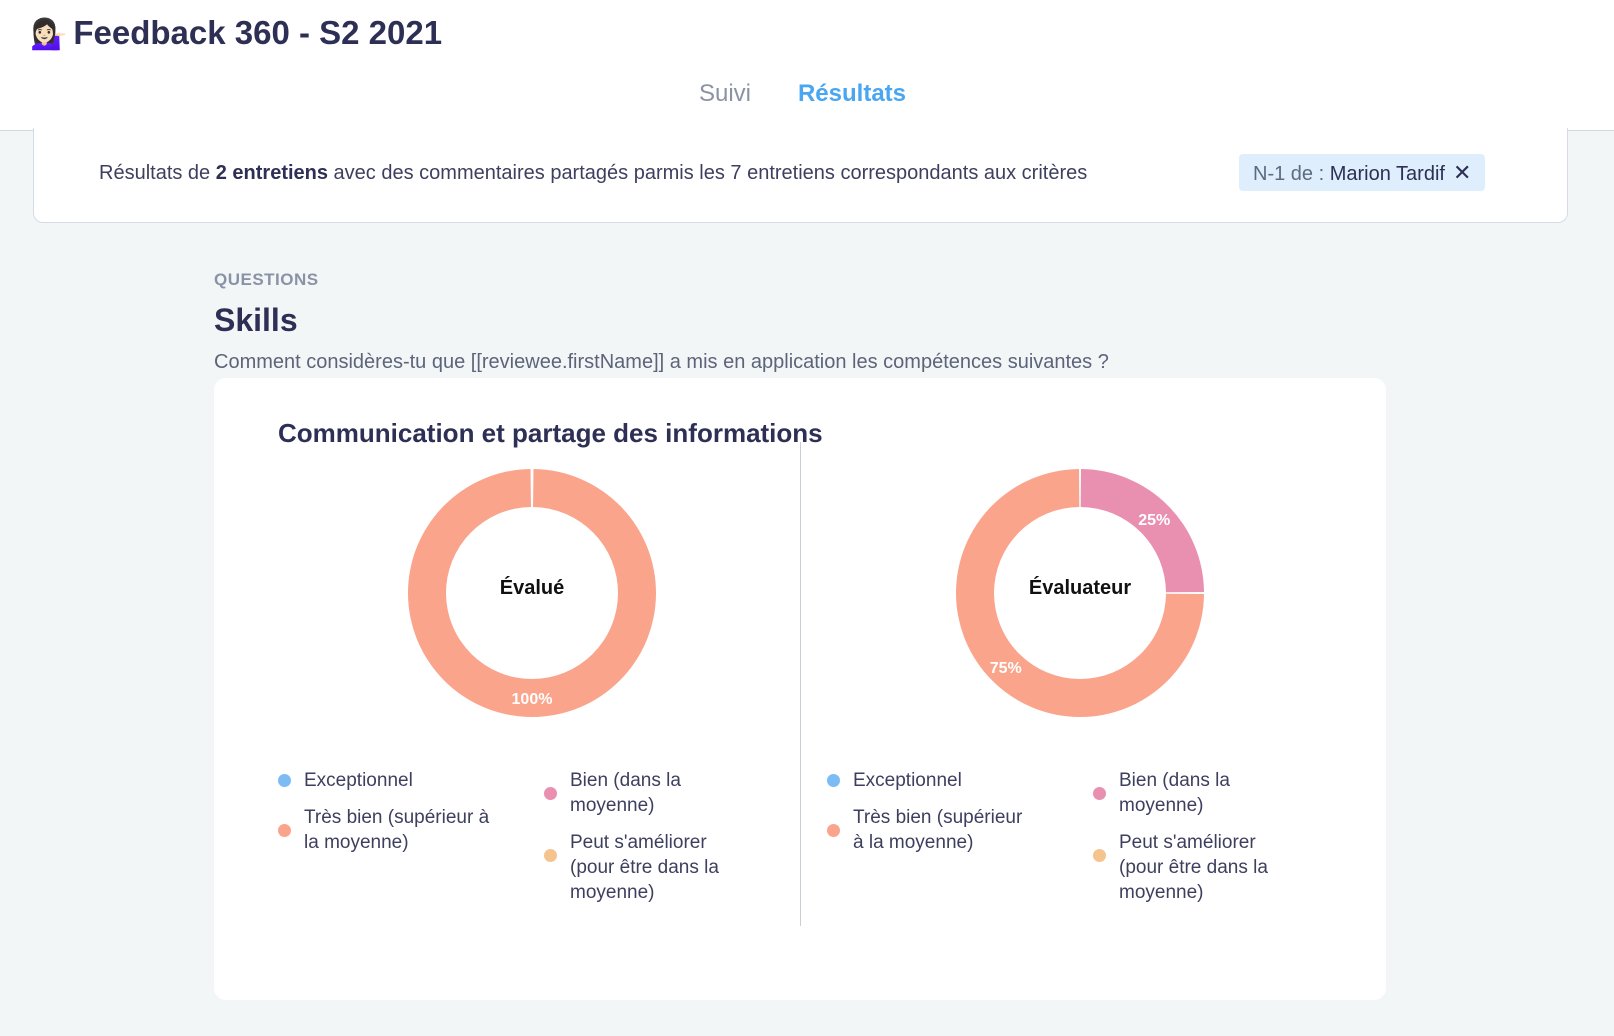 This screenshot has width=1614, height=1036. What do you see at coordinates (157, 173) in the screenshot?
I see `summary-prefix: Résultats de` at bounding box center [157, 173].